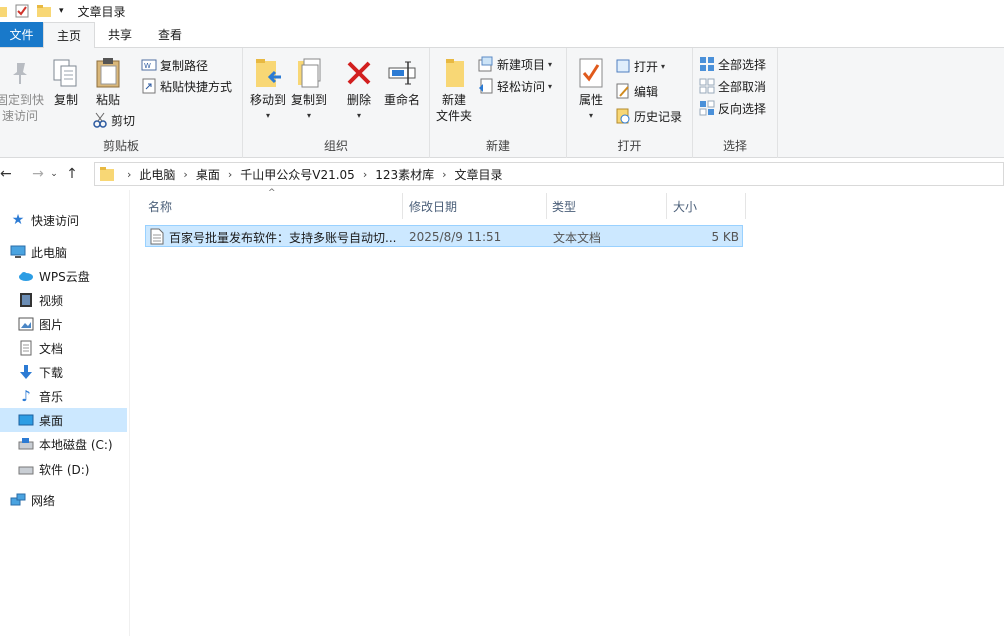 This screenshot has height=636, width=1004. I want to click on breadcrumb-this-pc: 此电脑, so click(157, 174).